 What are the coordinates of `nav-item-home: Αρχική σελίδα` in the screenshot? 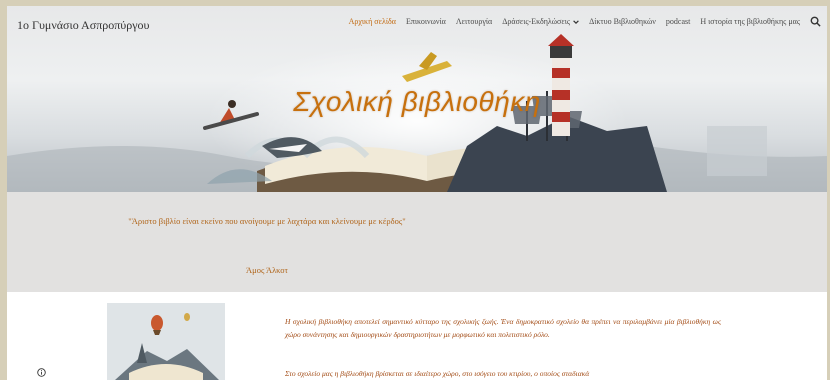 It's located at (372, 21).